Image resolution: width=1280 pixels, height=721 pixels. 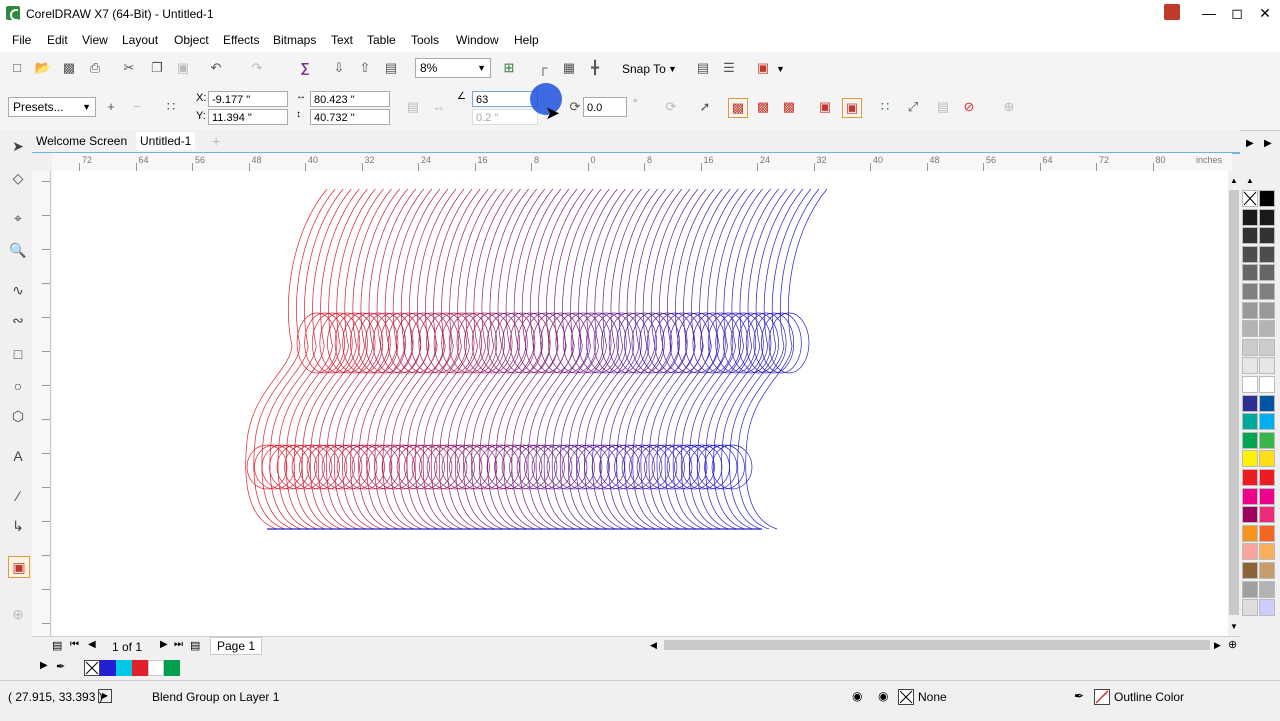 I want to click on search-content-icon: ∑, so click(x=305, y=68).